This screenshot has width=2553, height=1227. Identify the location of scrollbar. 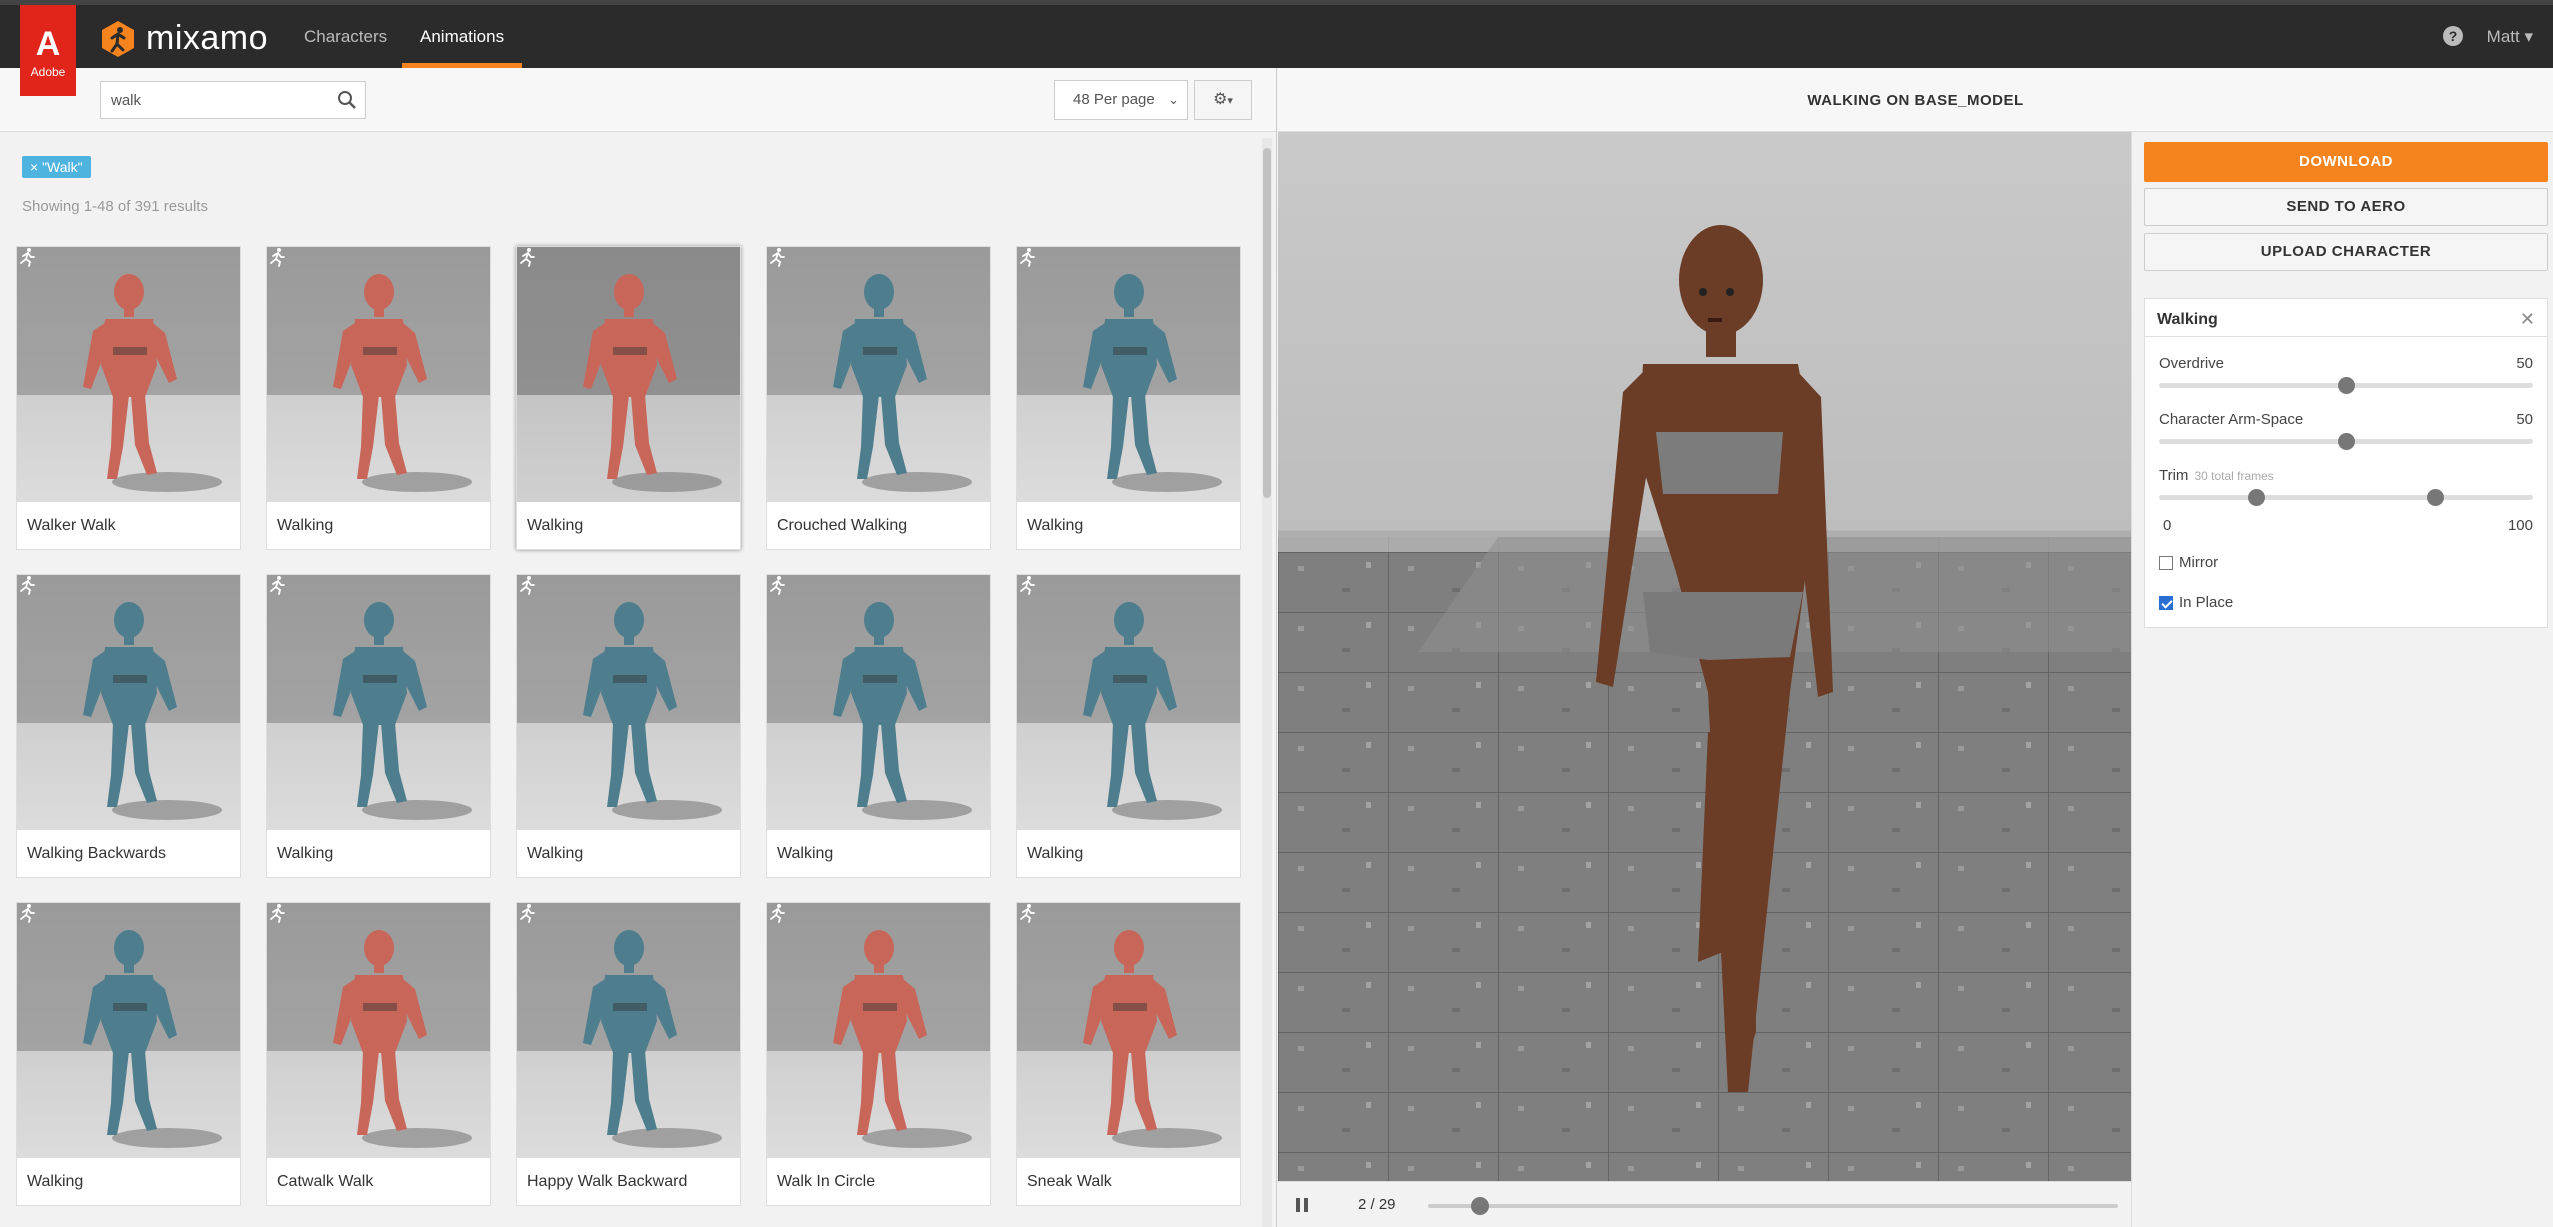
(1267, 682).